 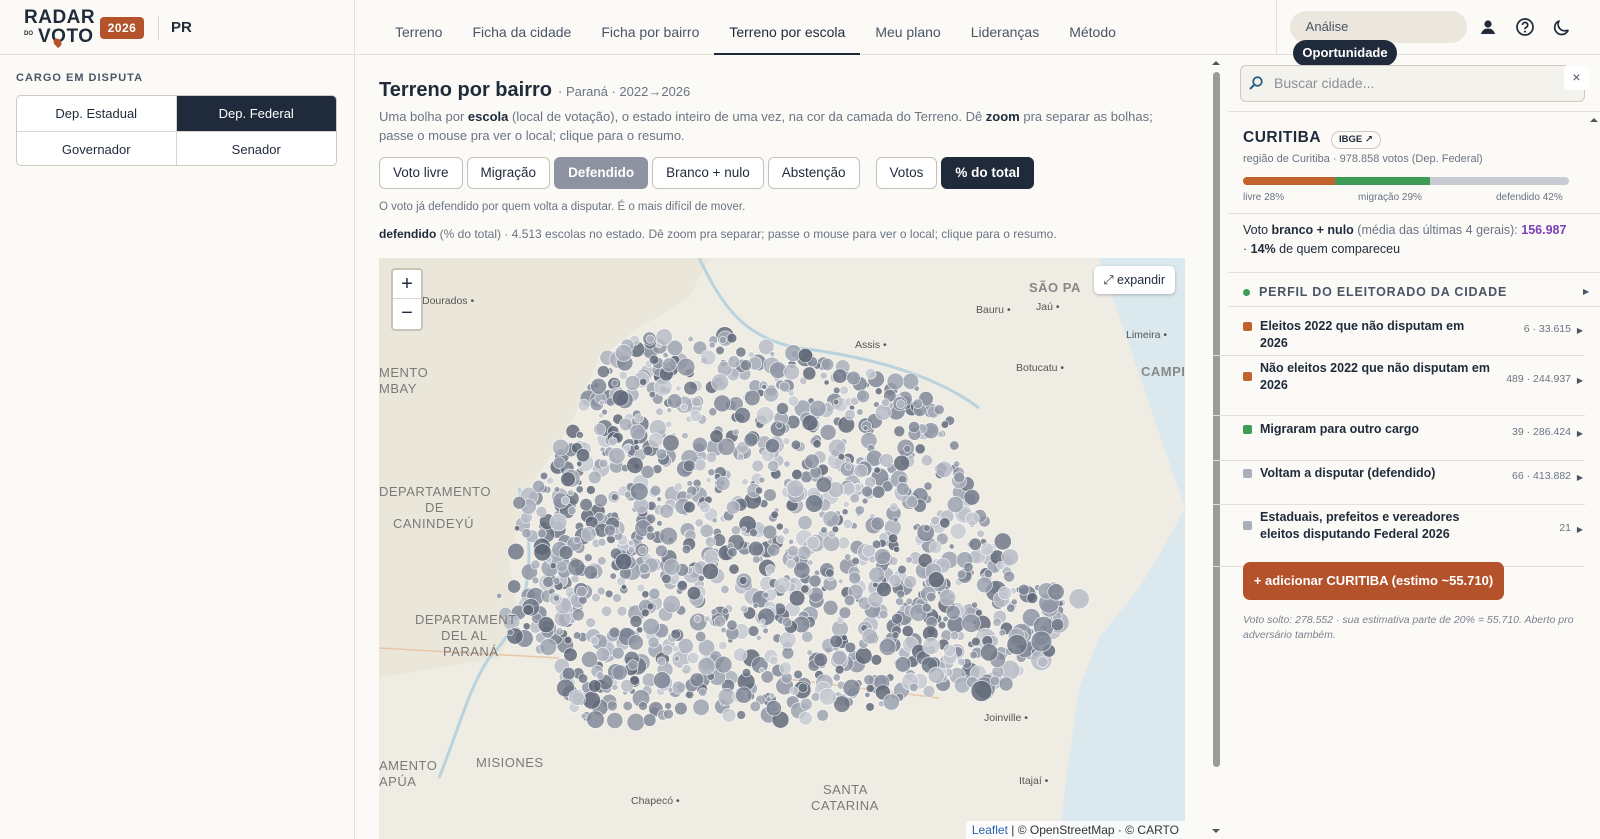 What do you see at coordinates (1594, 120) in the screenshot?
I see `scroll-up-icon` at bounding box center [1594, 120].